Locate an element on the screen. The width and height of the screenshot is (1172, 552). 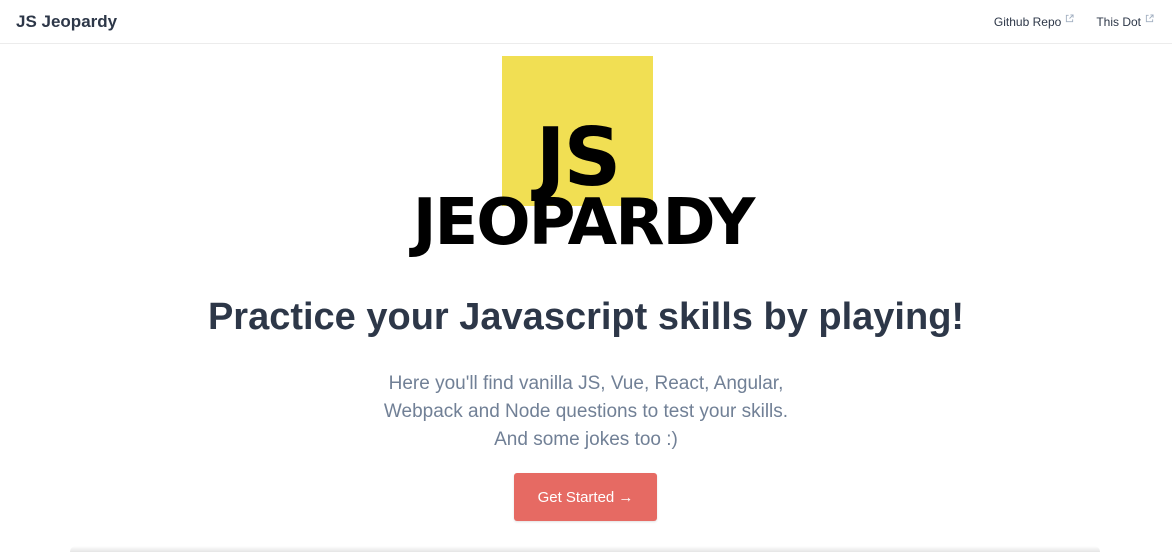
card-shadow-edge is located at coordinates (585, 549).